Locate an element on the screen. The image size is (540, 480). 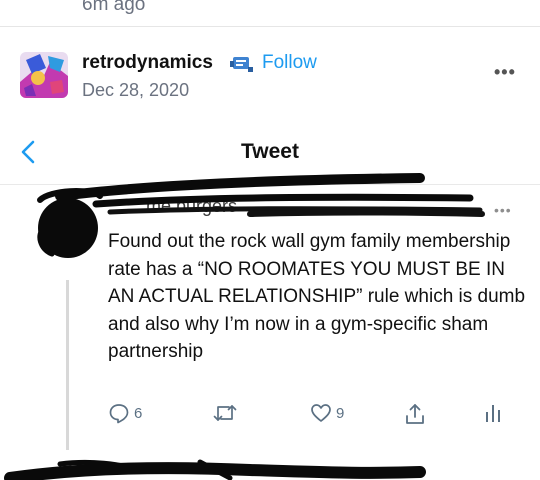
share-button is located at coordinates (415, 414).